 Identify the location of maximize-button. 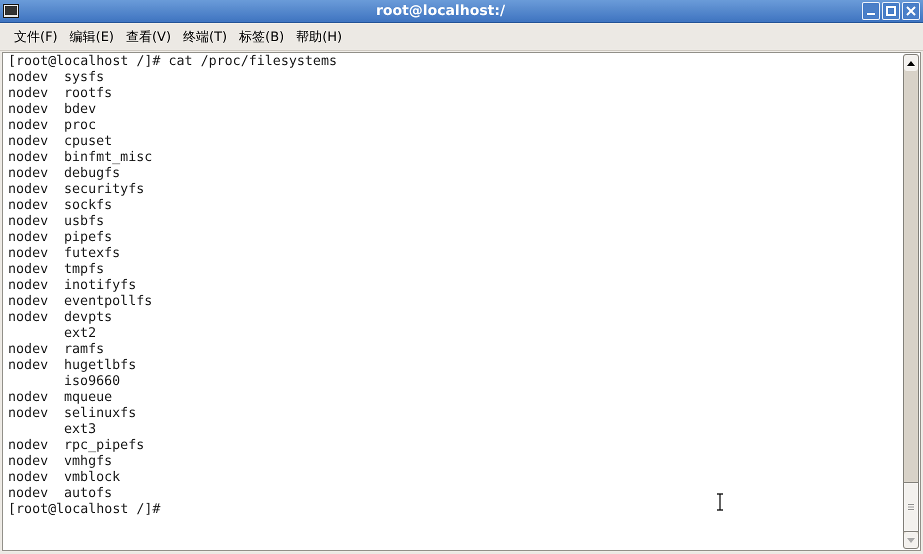
(891, 11).